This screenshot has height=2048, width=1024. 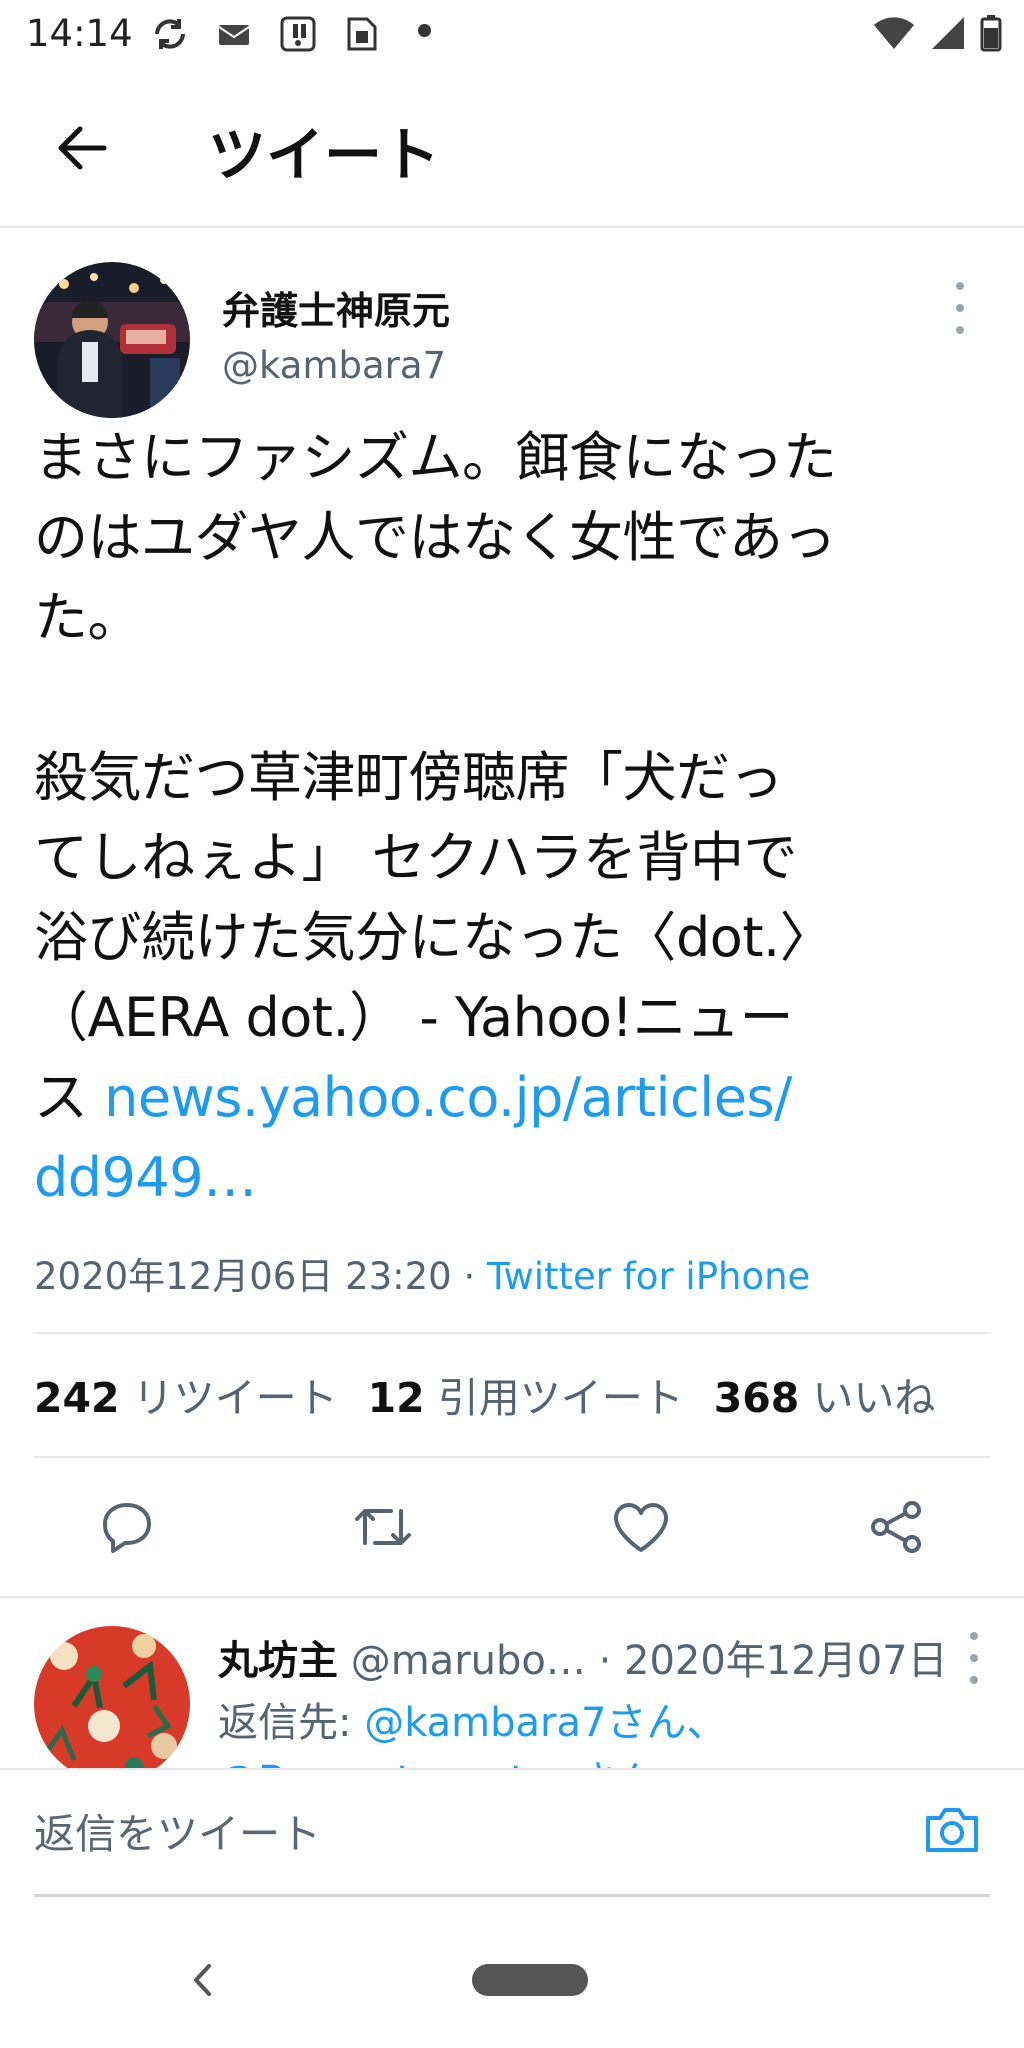 I want to click on tweet-stats: 242 リツイート 12 引用ツイート 368 いいね, so click(x=484, y=1394).